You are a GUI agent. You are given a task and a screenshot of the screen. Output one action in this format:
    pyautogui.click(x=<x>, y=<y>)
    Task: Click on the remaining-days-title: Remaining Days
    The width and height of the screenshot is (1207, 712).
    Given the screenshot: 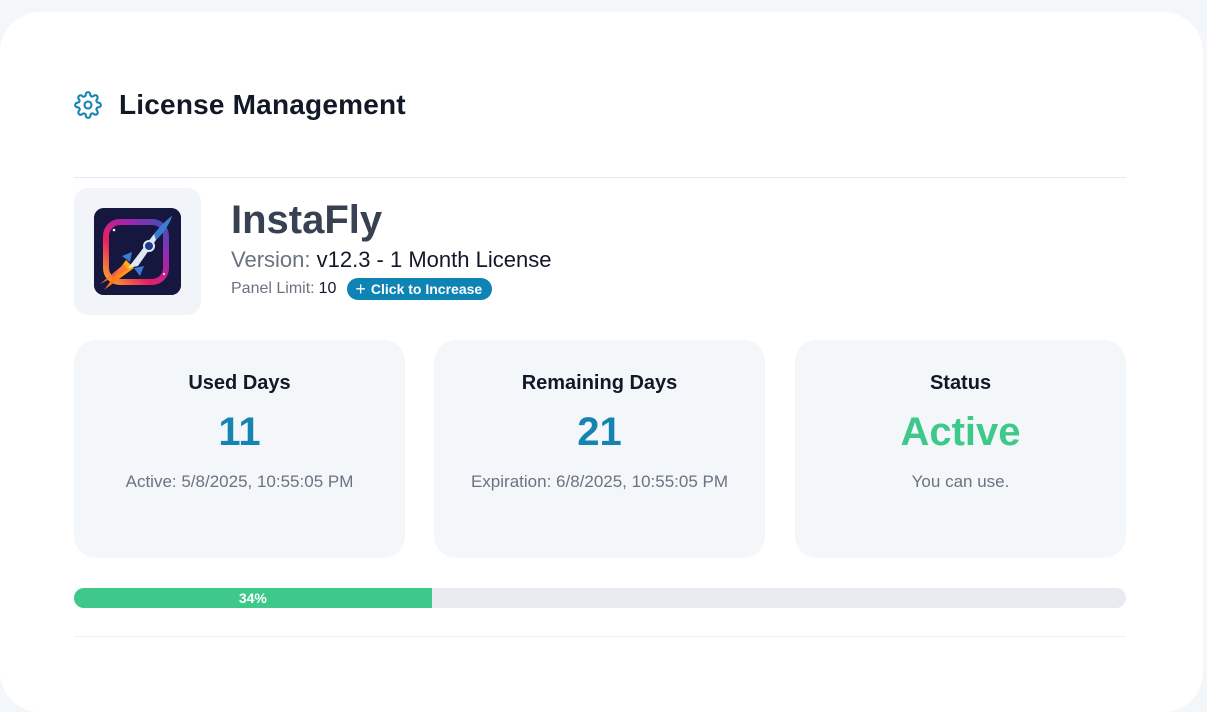 What is the action you would take?
    pyautogui.click(x=599, y=383)
    